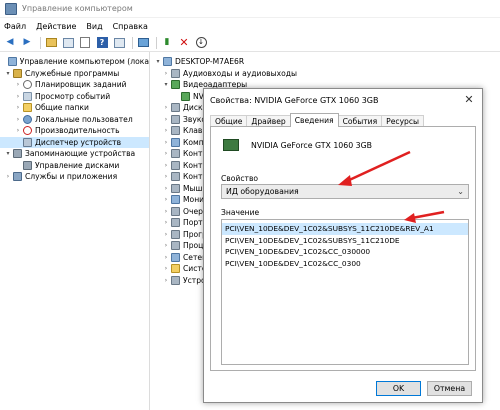  I want to click on tree-item-label: Локальные пользовател, so click(84, 119).